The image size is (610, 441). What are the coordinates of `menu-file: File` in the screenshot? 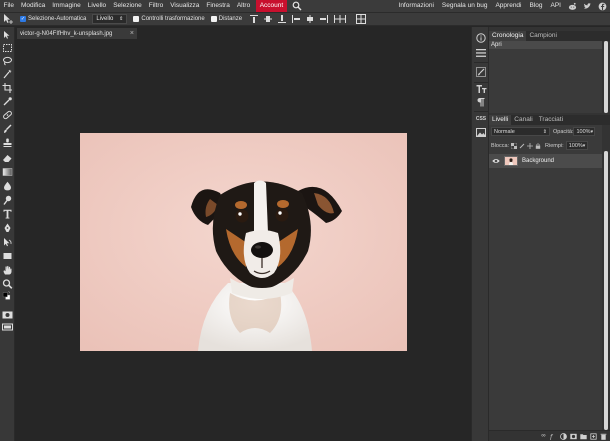 It's located at (8, 6).